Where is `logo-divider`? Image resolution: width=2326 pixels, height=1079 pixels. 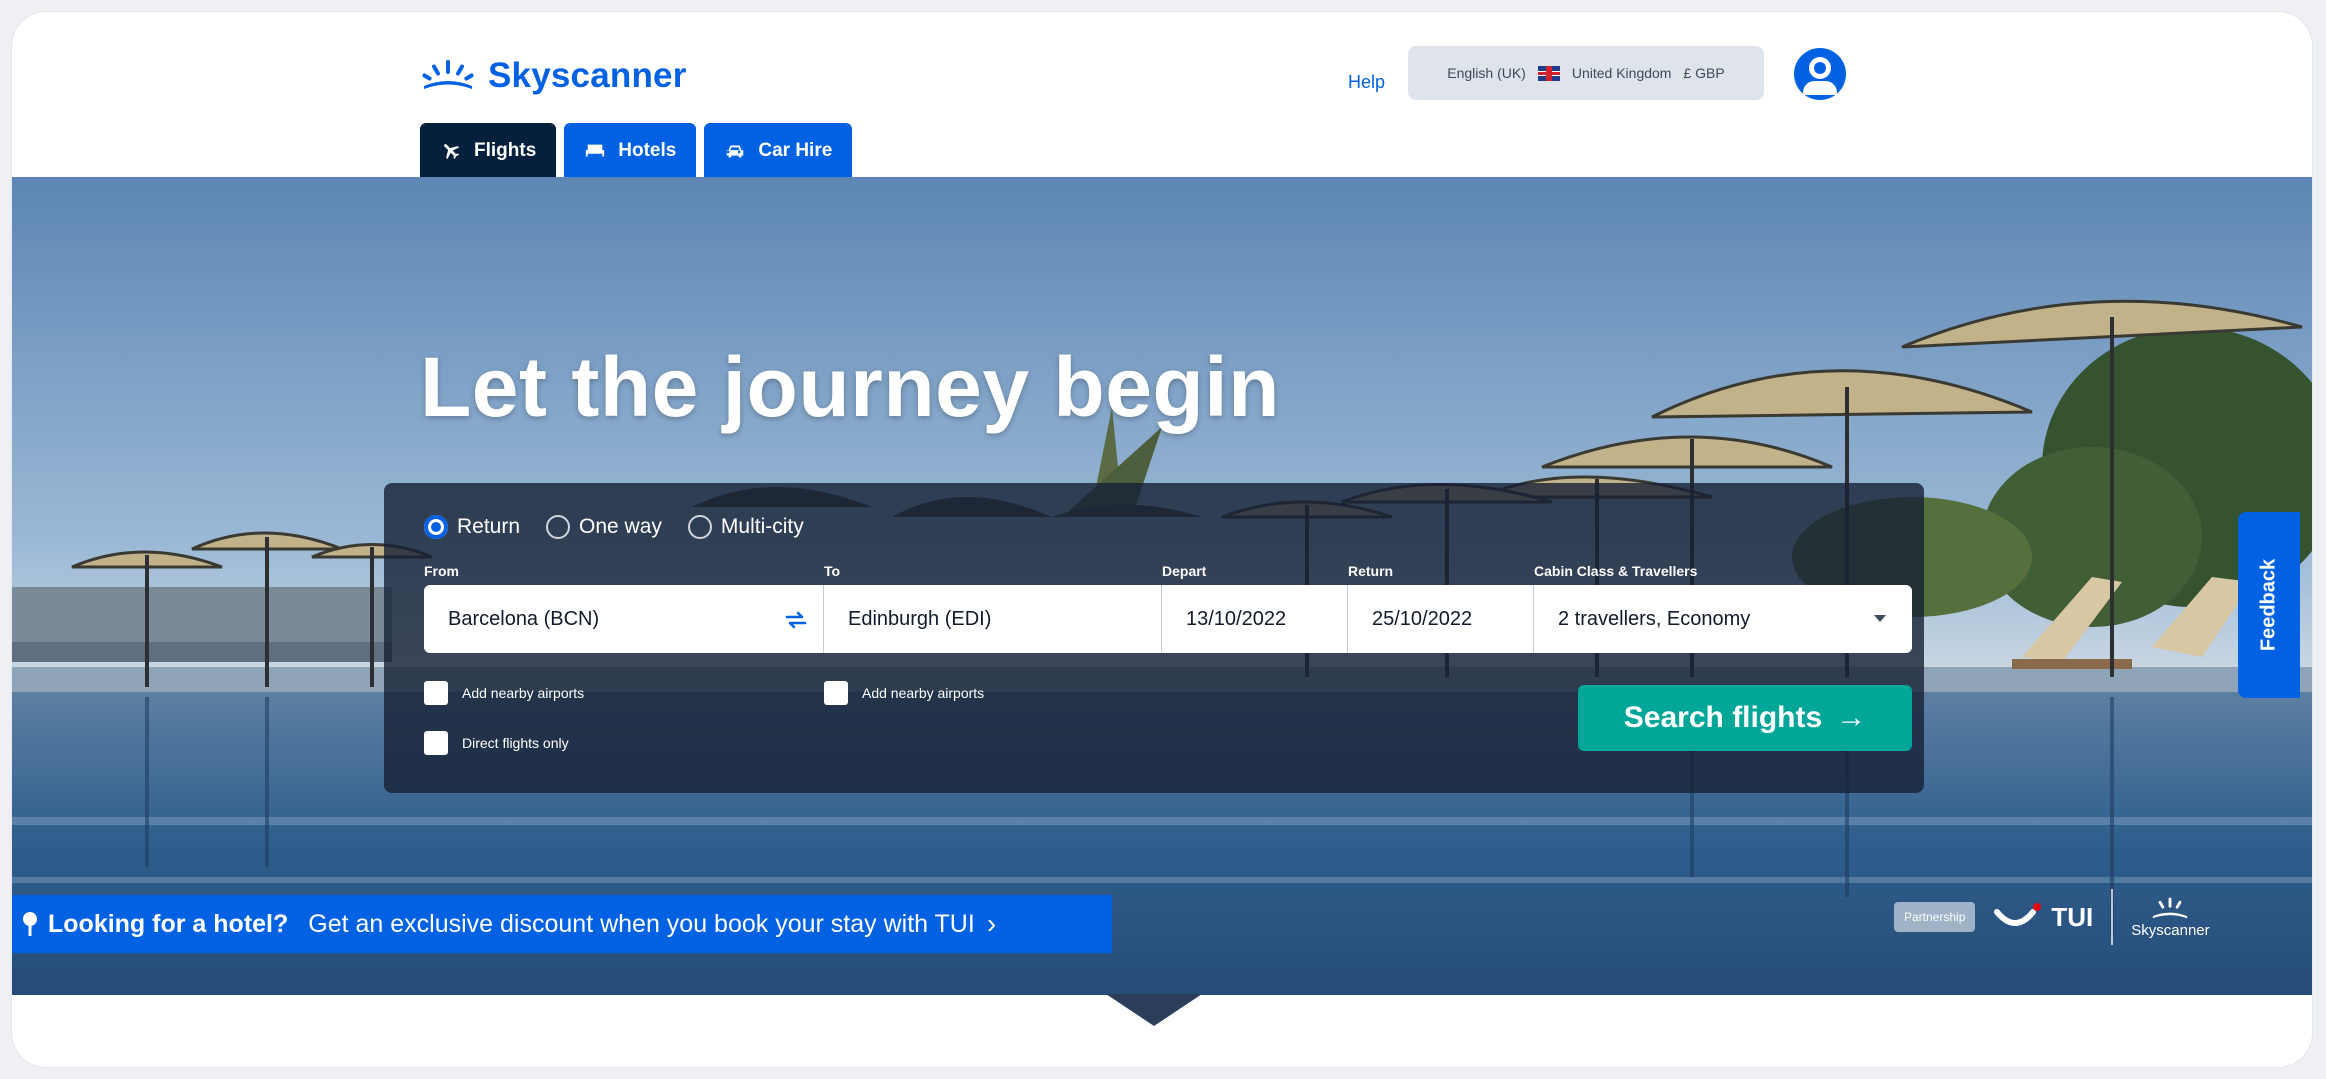 logo-divider is located at coordinates (2112, 917).